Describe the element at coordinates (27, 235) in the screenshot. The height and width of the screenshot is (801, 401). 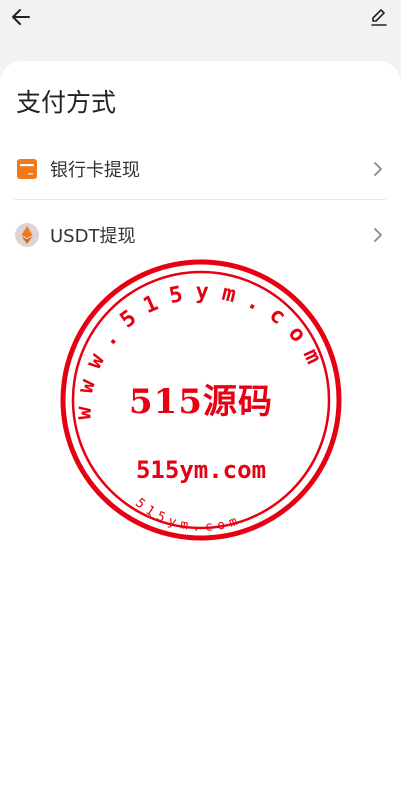
I see `ethereum-icon` at that location.